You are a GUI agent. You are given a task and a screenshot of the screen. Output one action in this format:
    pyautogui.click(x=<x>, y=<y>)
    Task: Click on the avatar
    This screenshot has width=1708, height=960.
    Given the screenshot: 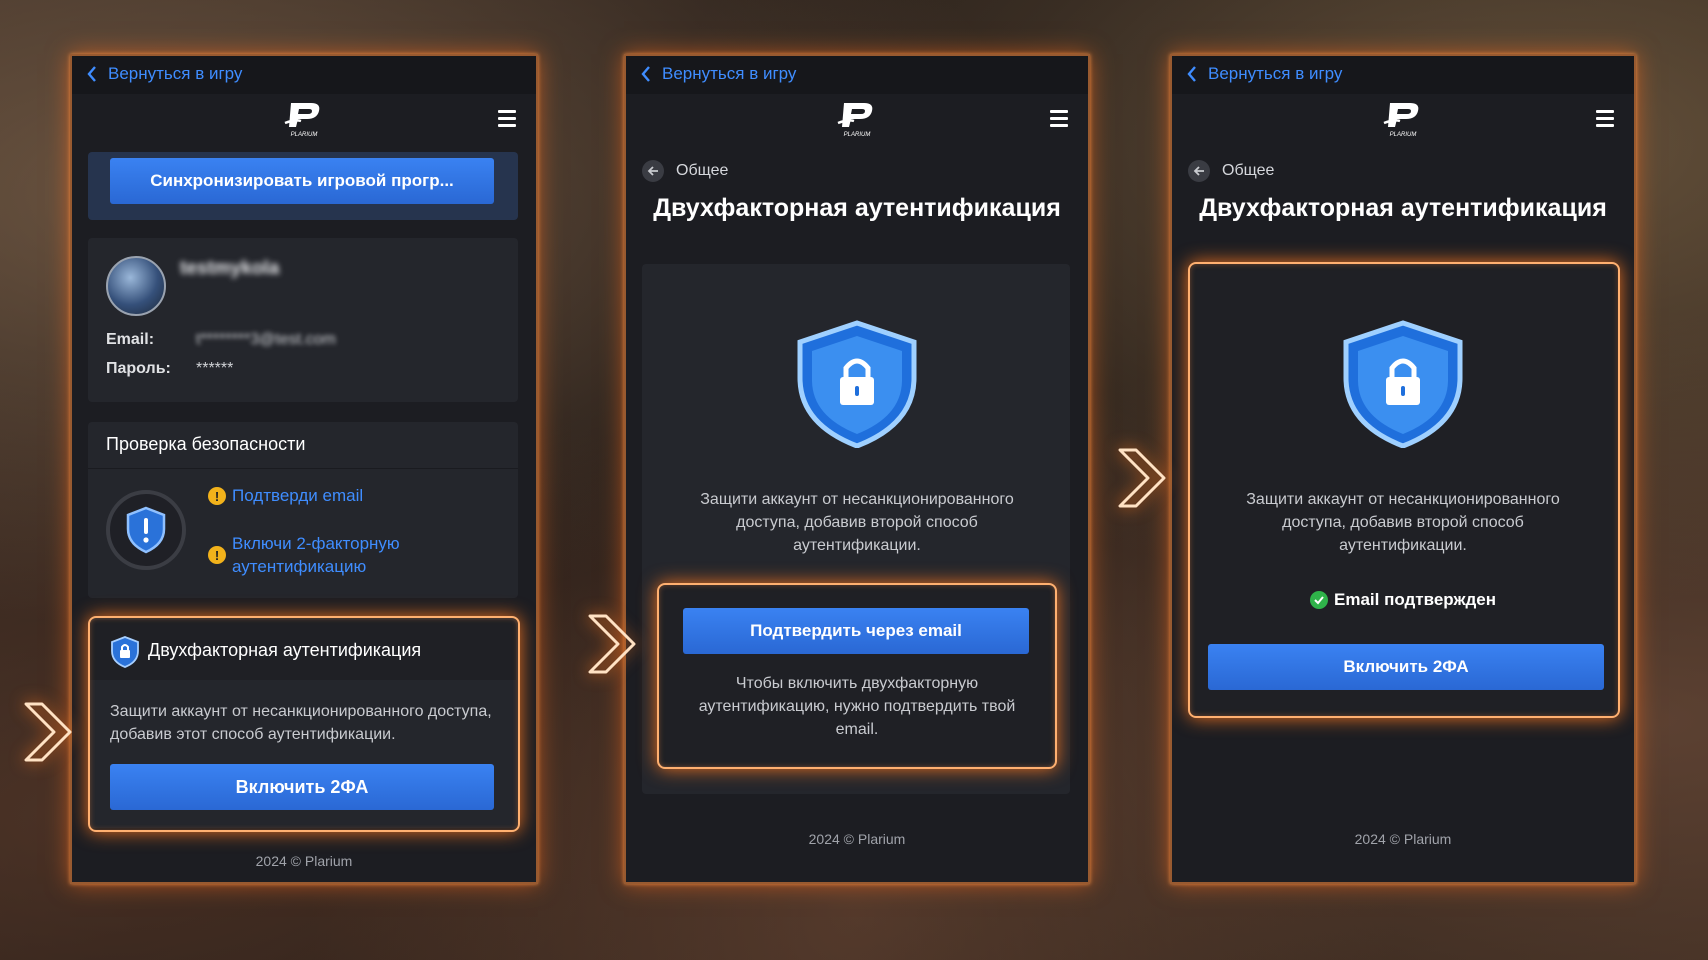 What is the action you would take?
    pyautogui.click(x=136, y=286)
    